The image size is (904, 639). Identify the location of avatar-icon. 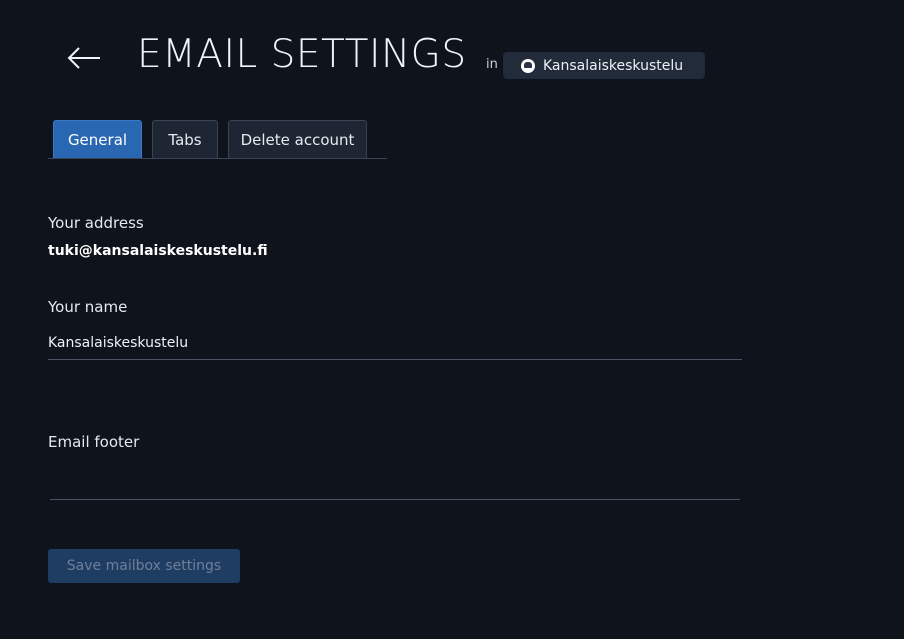
(528, 65).